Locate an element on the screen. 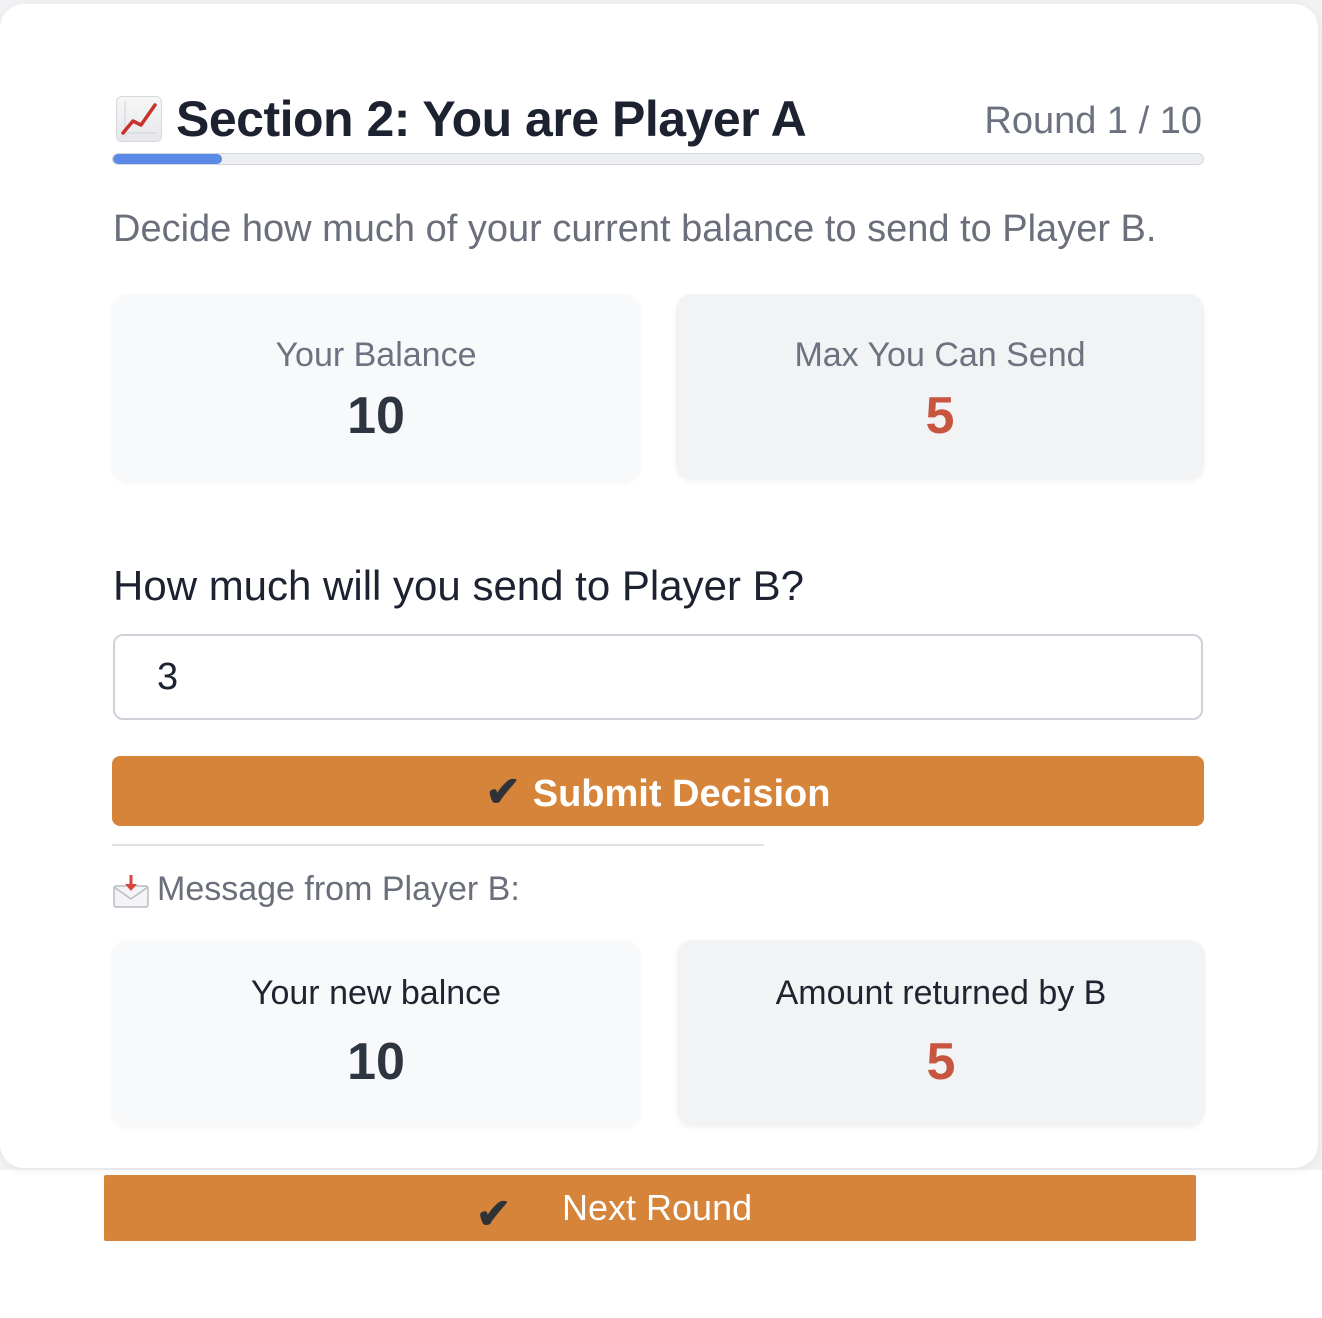 This screenshot has height=1318, width=1322. round-progress-bar is located at coordinates (658, 159).